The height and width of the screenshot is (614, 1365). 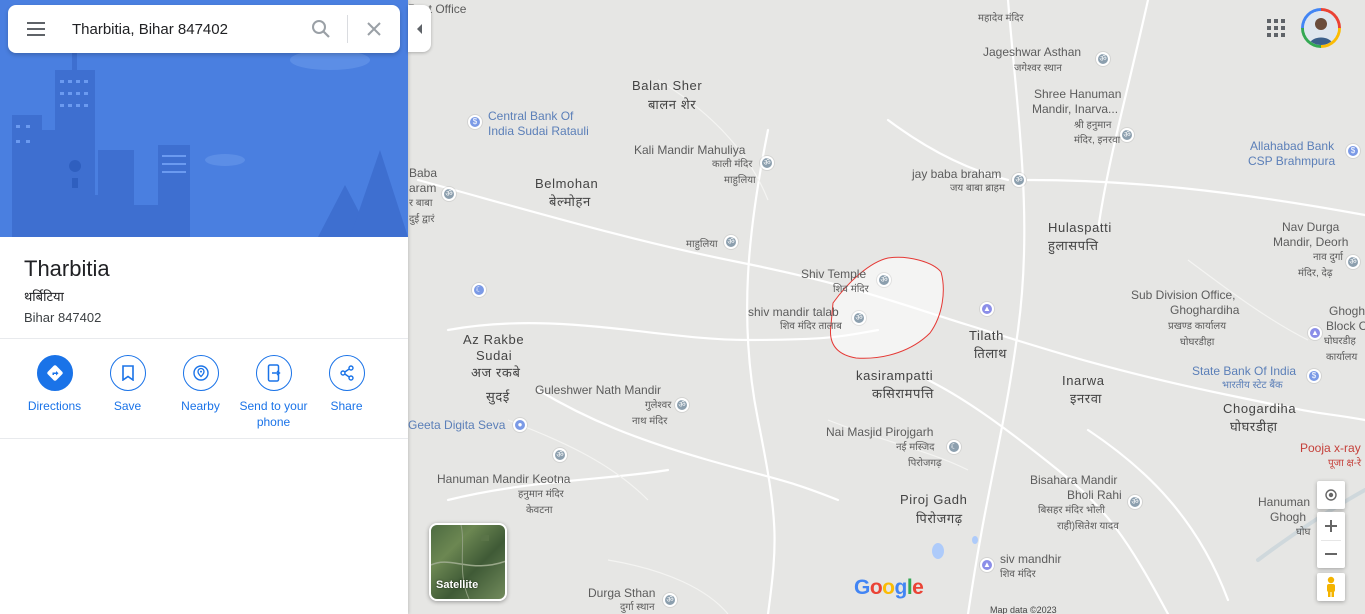 What do you see at coordinates (1205, 310) in the screenshot?
I see `map-label: Ghoghardiha` at bounding box center [1205, 310].